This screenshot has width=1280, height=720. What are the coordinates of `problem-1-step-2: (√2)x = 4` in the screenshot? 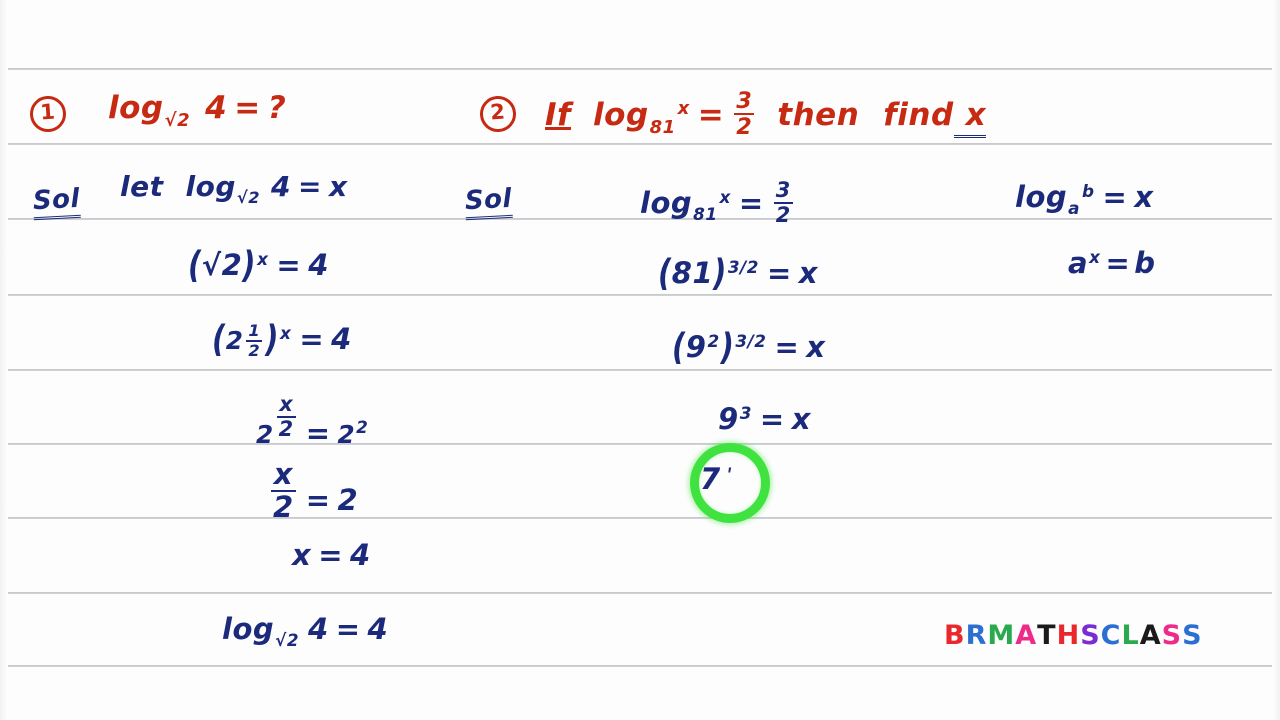 It's located at (258, 265).